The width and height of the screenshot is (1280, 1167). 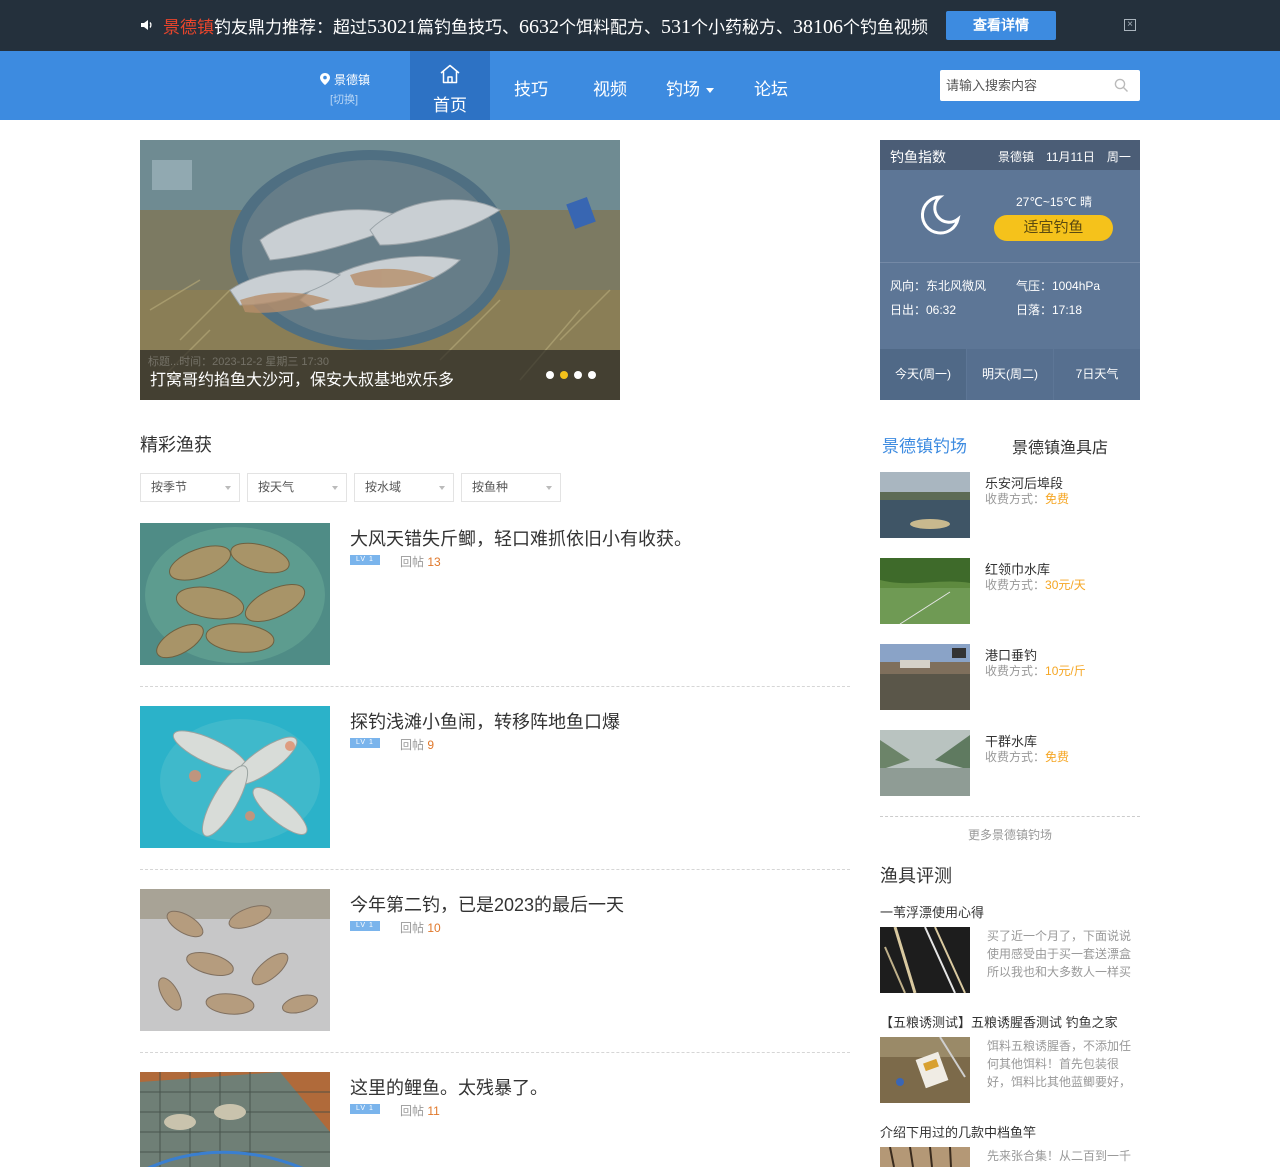 What do you see at coordinates (190, 487) in the screenshot?
I see `filter-season-select: 按季节` at bounding box center [190, 487].